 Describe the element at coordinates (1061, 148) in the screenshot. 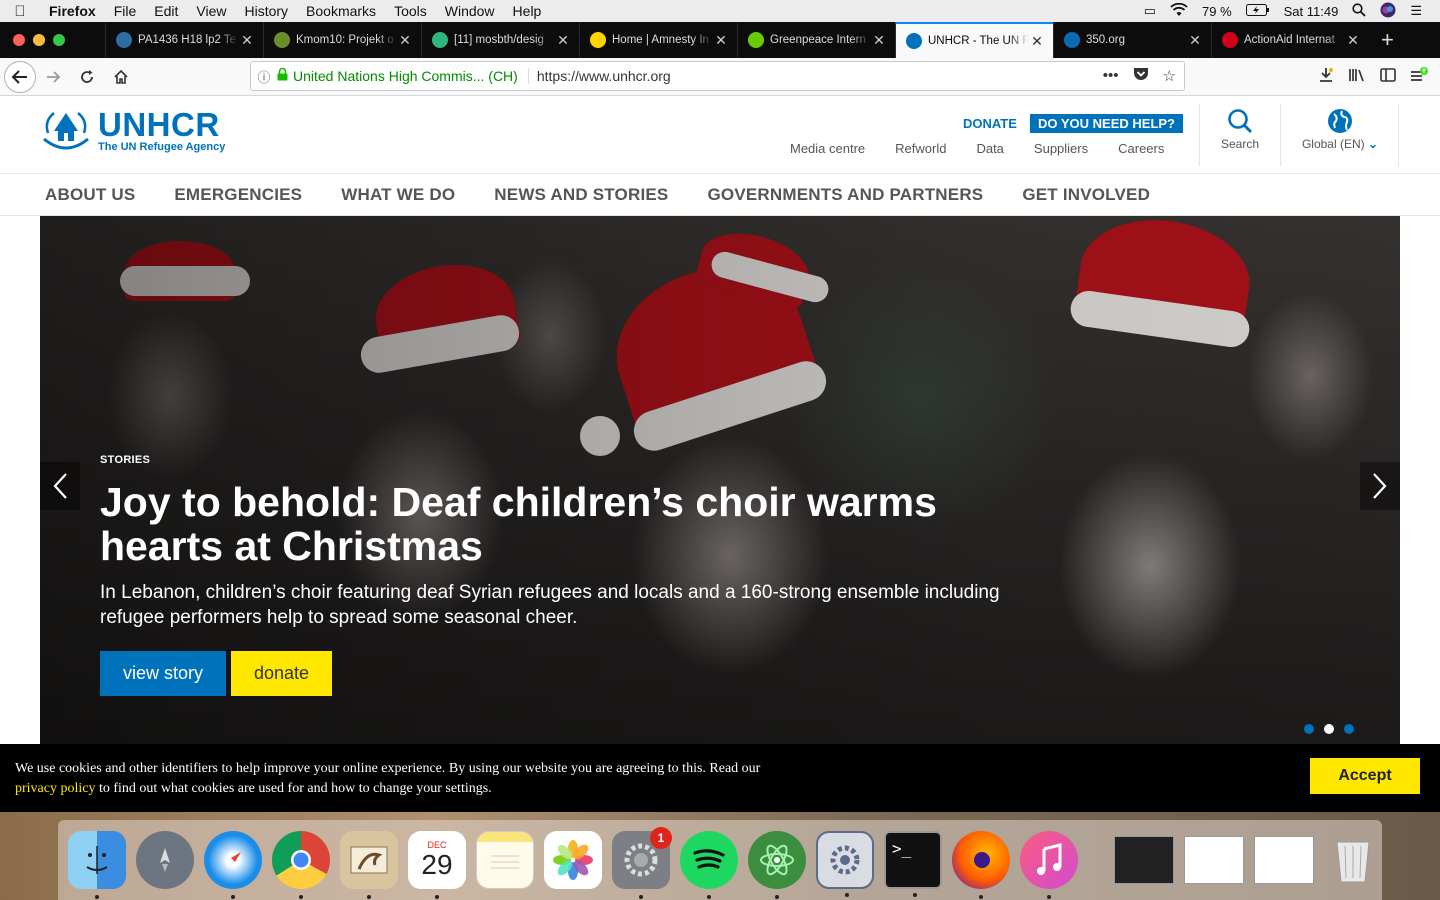

I see `util-nav-suppliers: Suppliers` at that location.